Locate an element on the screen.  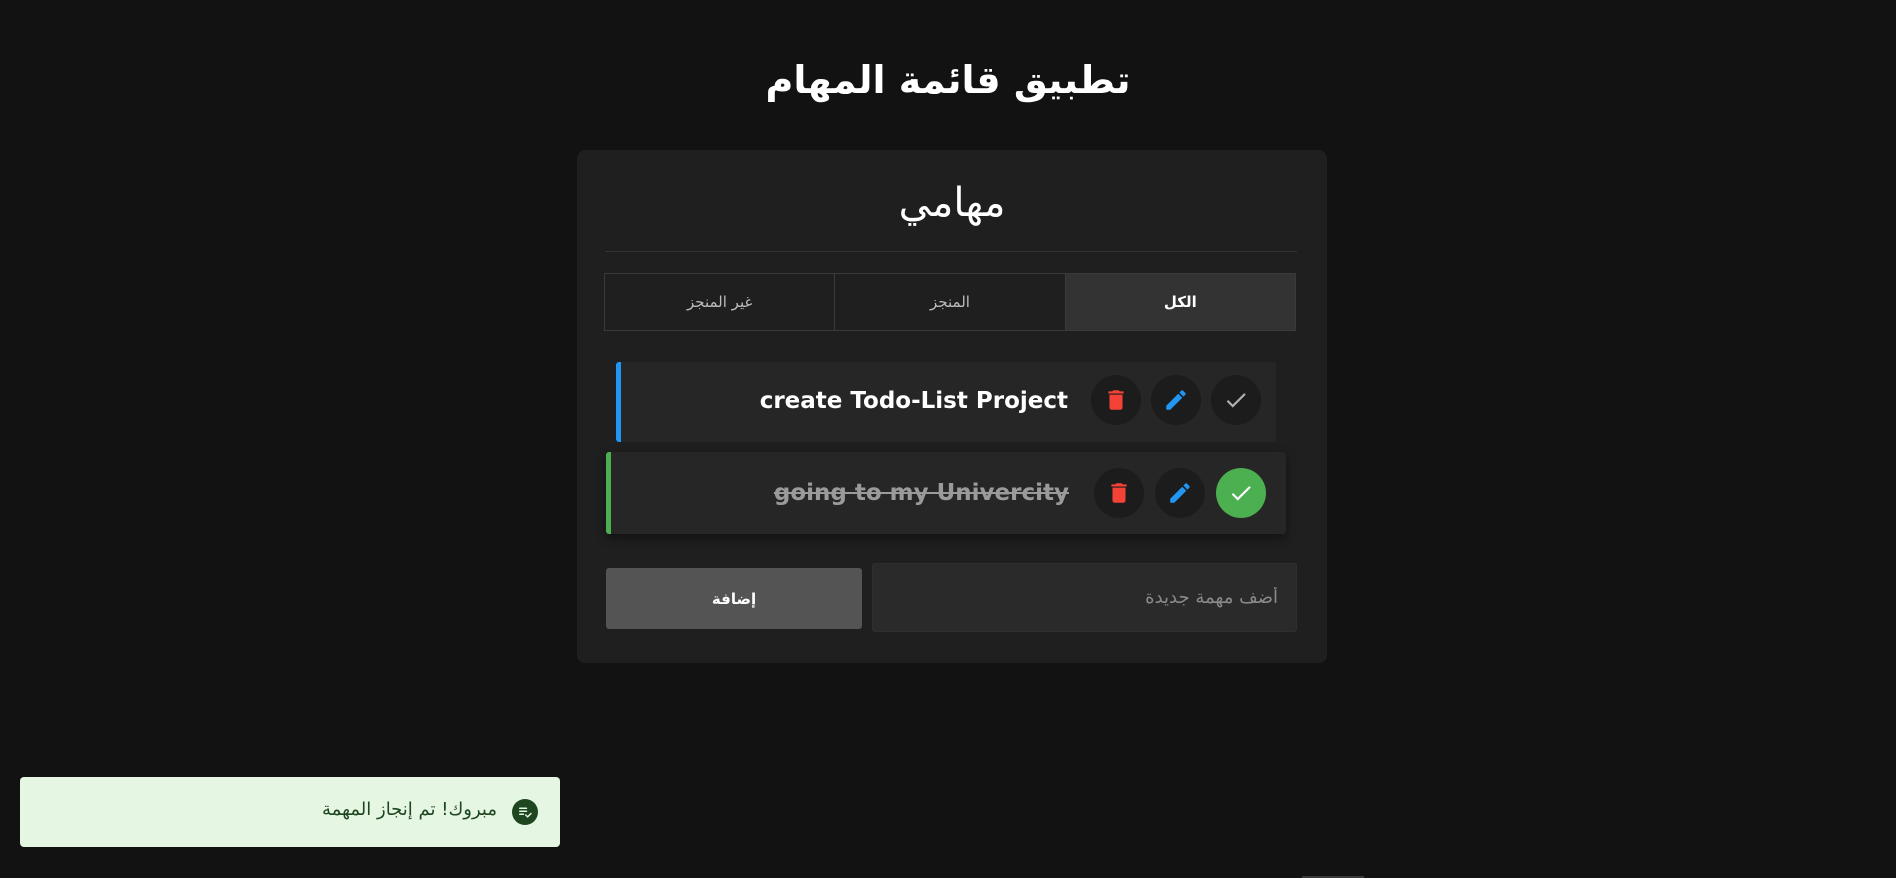
task-item: going to my Univercity is located at coordinates (946, 493).